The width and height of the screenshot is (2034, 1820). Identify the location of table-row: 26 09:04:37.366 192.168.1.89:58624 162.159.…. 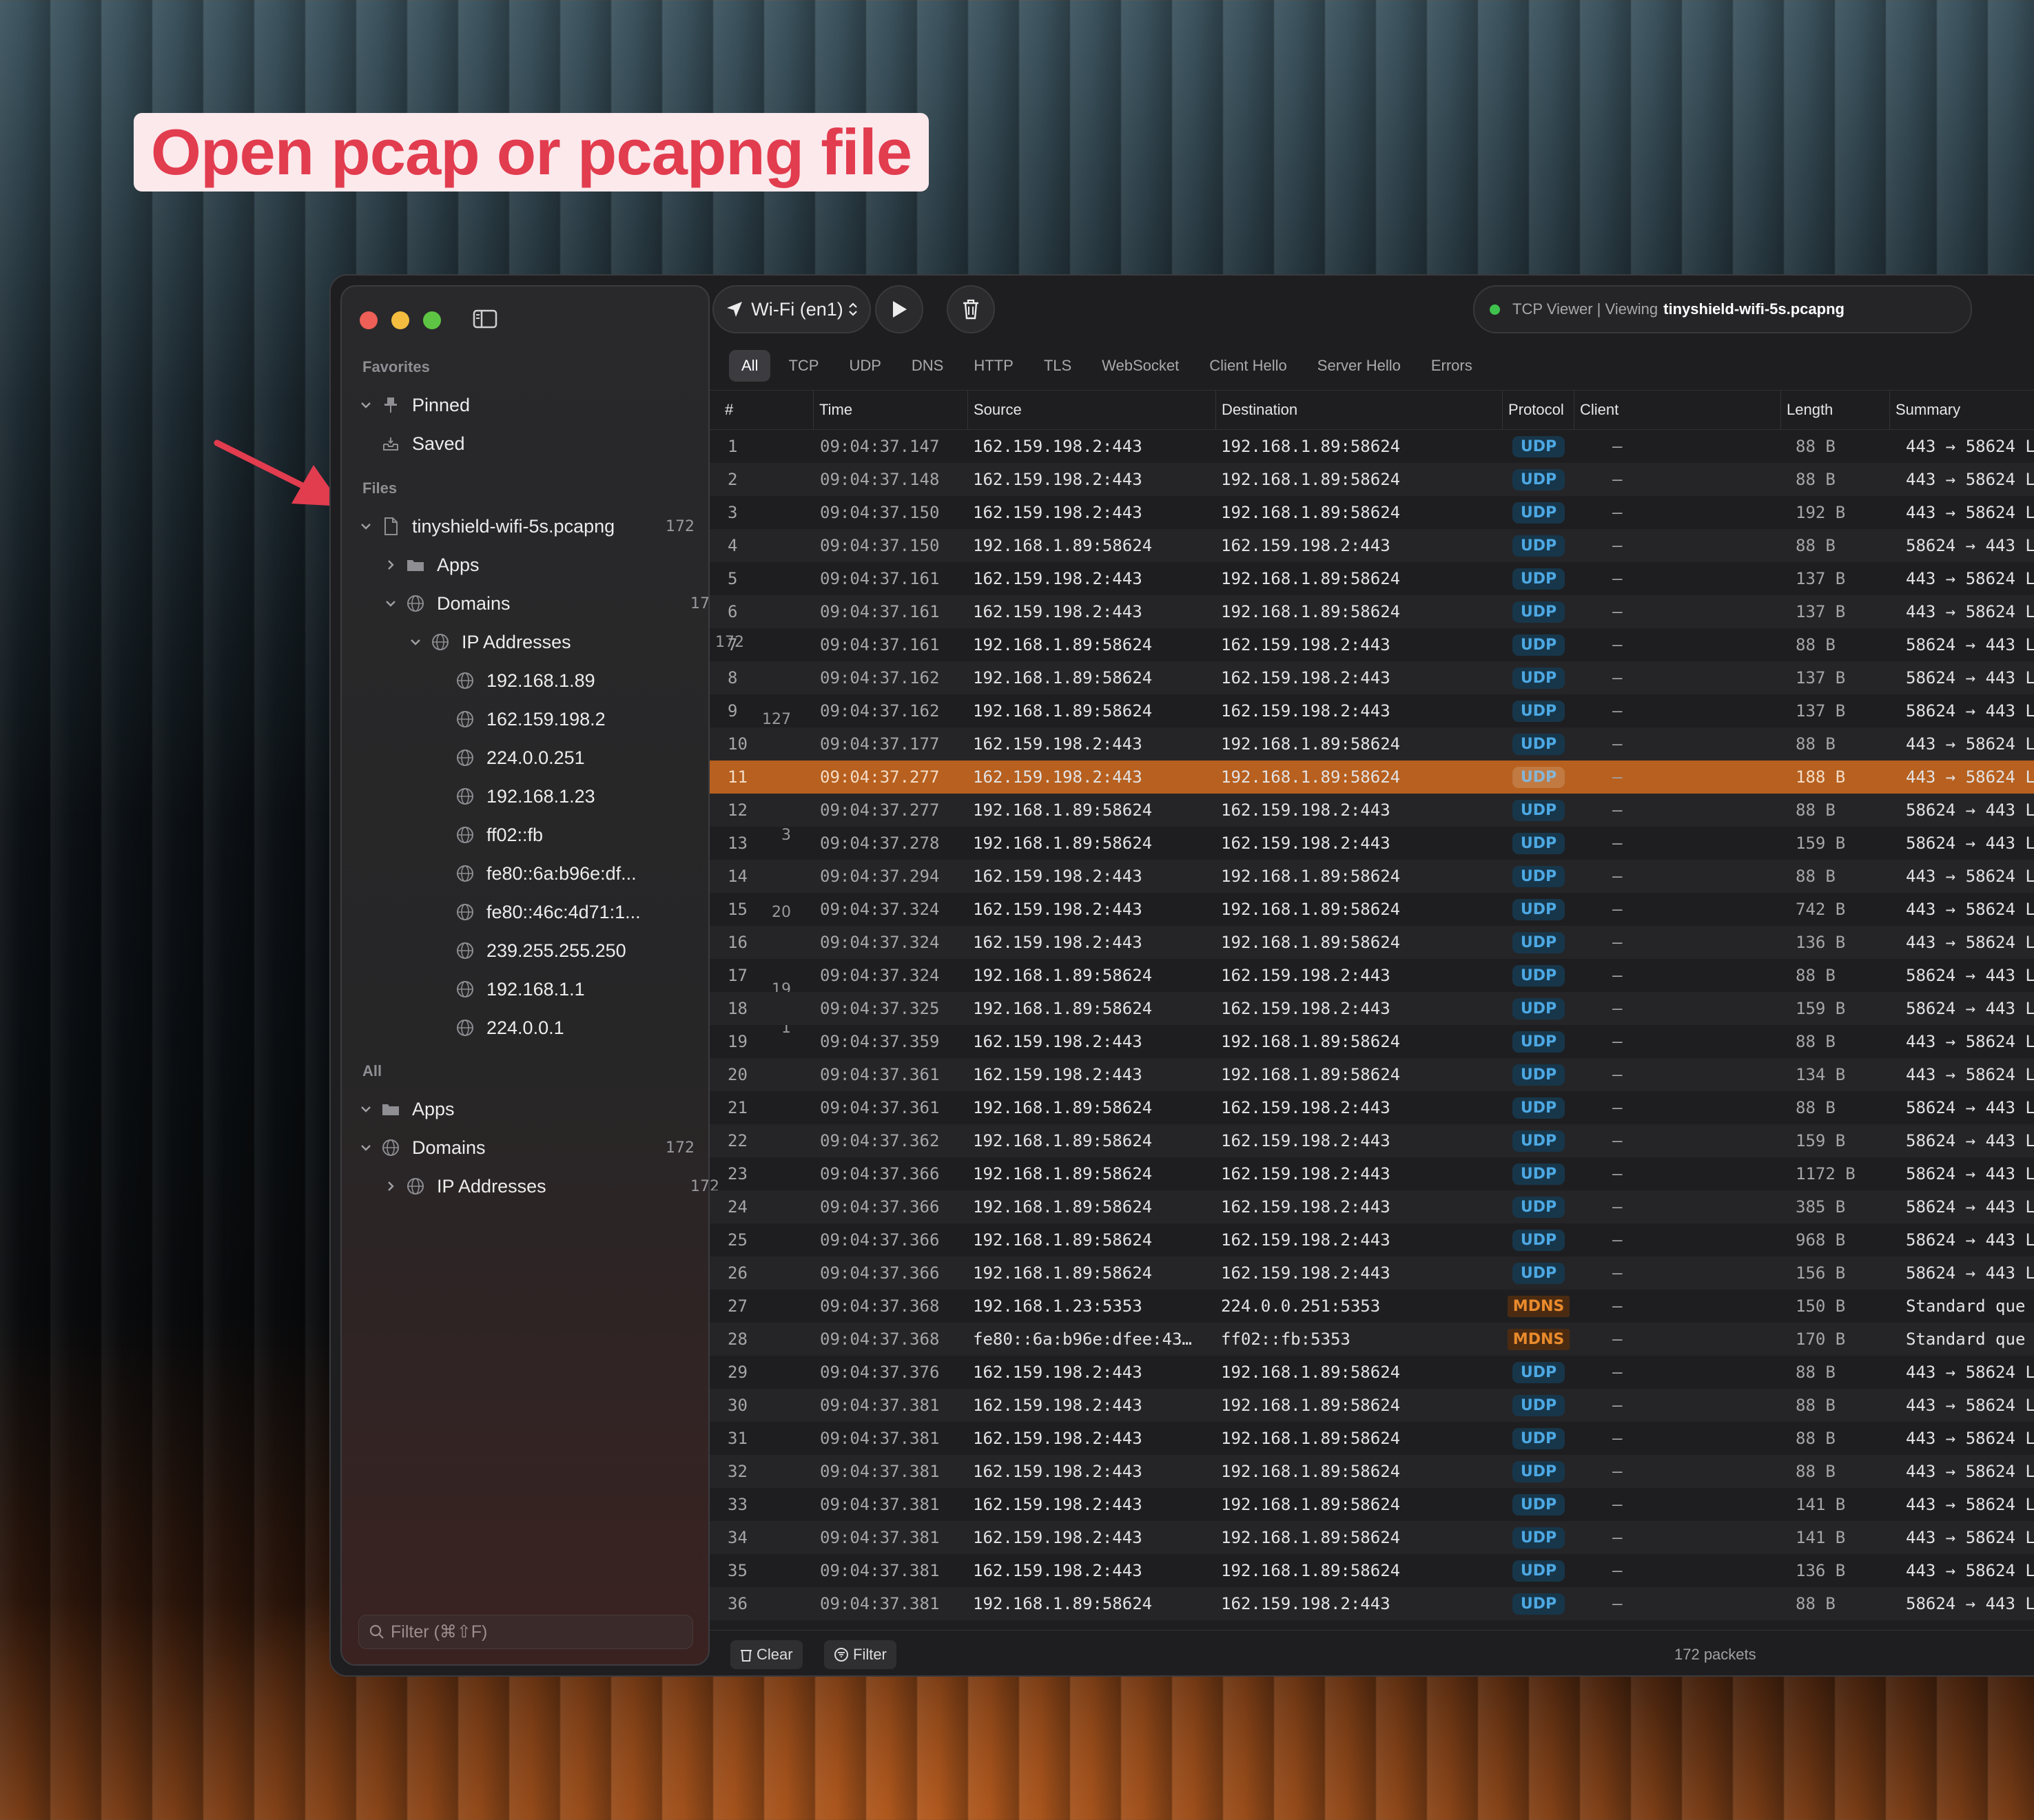
(1372, 1273).